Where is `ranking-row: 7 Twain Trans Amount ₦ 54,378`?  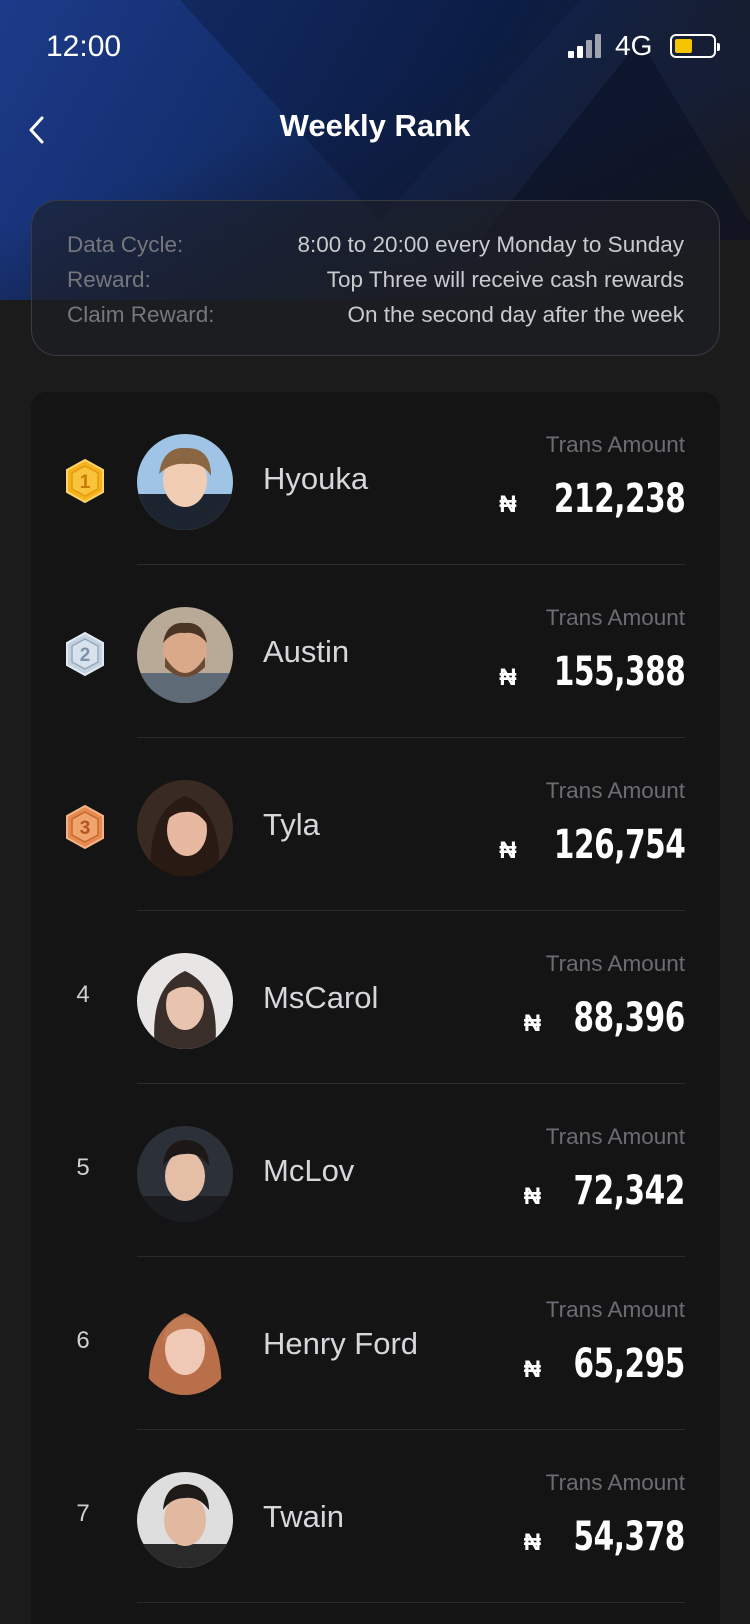 ranking-row: 7 Twain Trans Amount ₦ 54,378 is located at coordinates (375, 1516).